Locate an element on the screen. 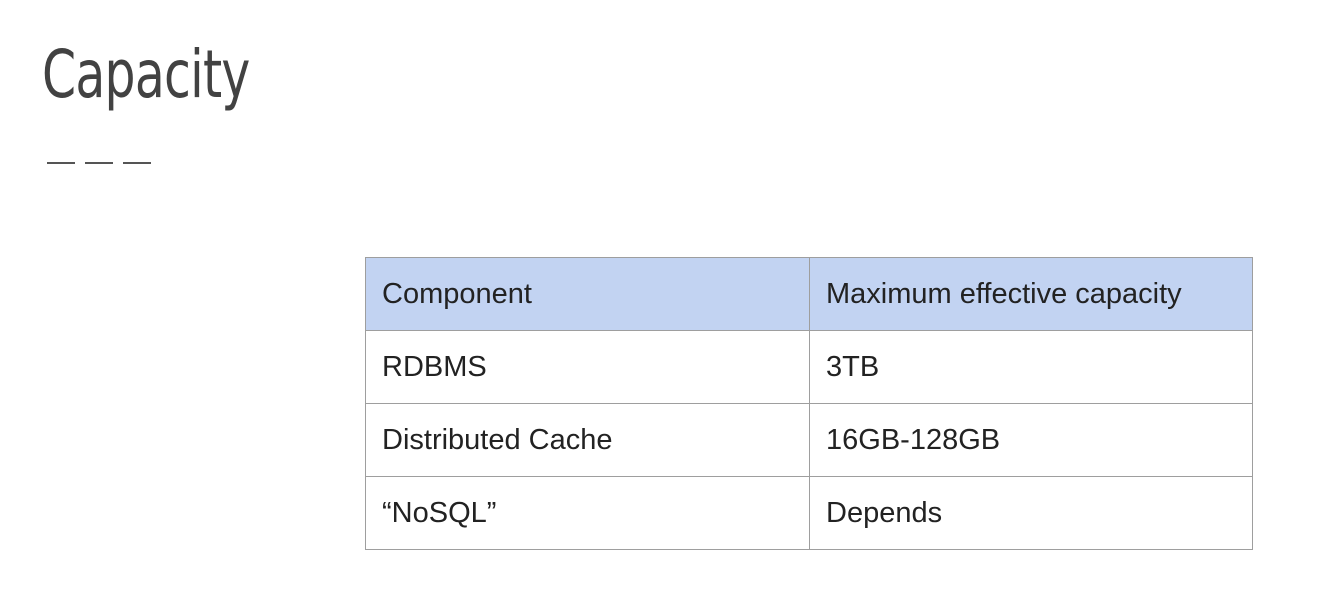  title-divider is located at coordinates (99, 163).